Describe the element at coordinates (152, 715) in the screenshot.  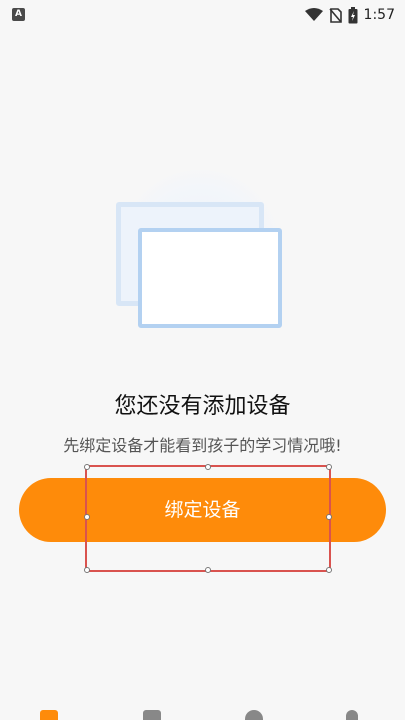
I see `mail-icon` at that location.